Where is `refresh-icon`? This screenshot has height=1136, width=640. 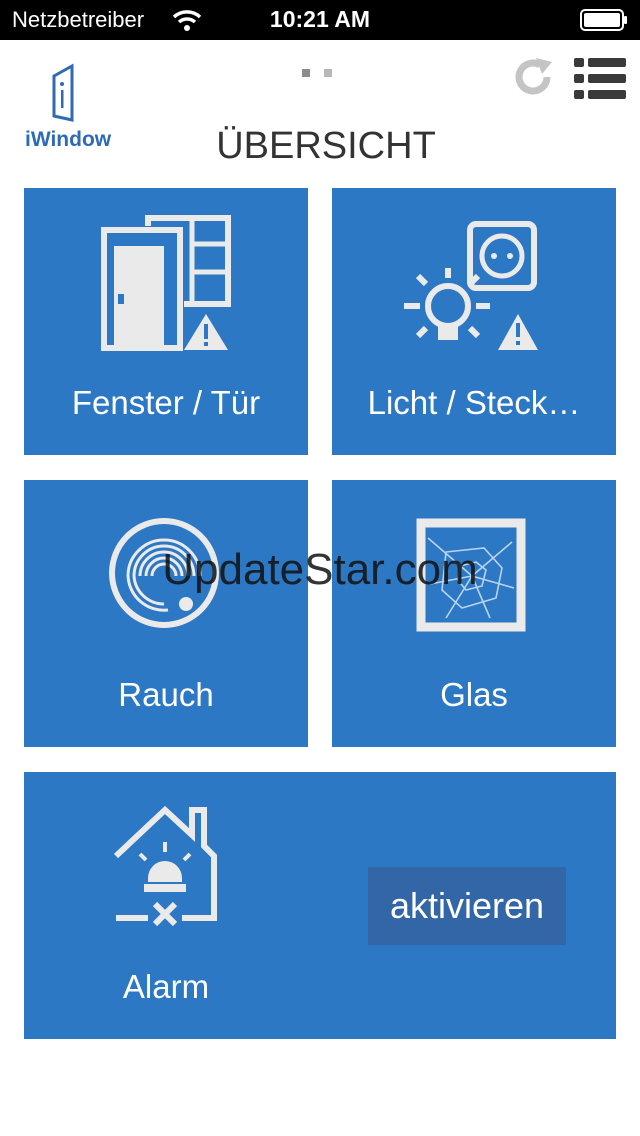
refresh-icon is located at coordinates (533, 77).